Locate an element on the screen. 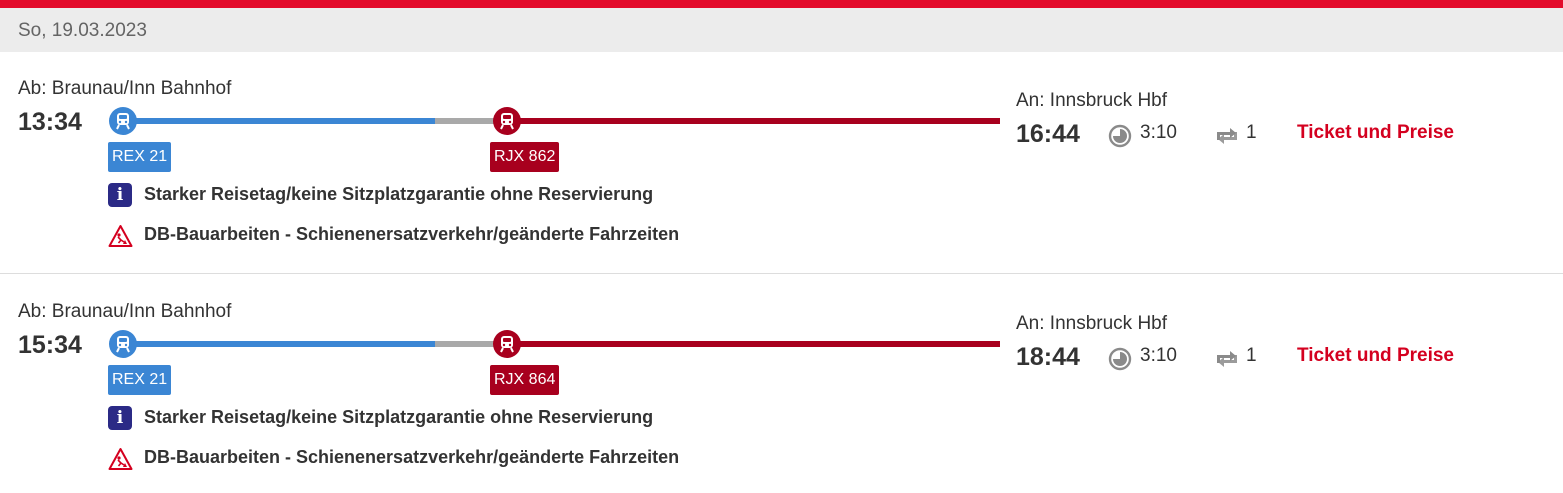 The height and width of the screenshot is (493, 1563). arrival-time: 16:44 is located at coordinates (1048, 134).